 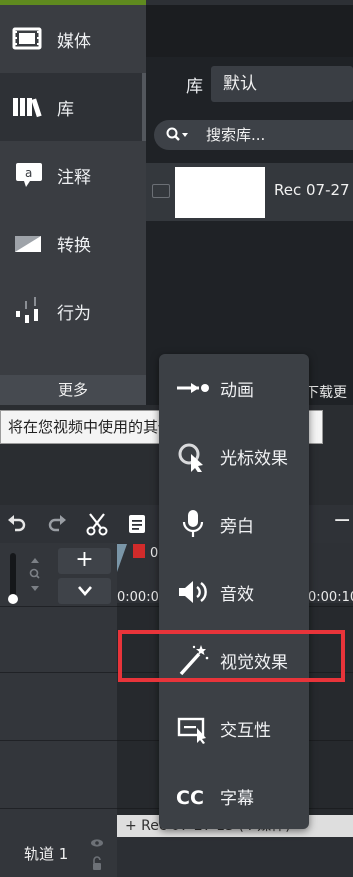 I want to click on nav-item-media: 媒体, so click(x=73, y=39).